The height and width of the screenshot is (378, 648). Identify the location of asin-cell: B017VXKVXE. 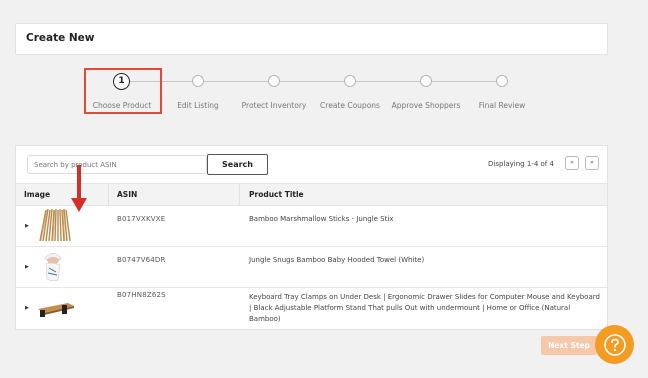
(141, 219).